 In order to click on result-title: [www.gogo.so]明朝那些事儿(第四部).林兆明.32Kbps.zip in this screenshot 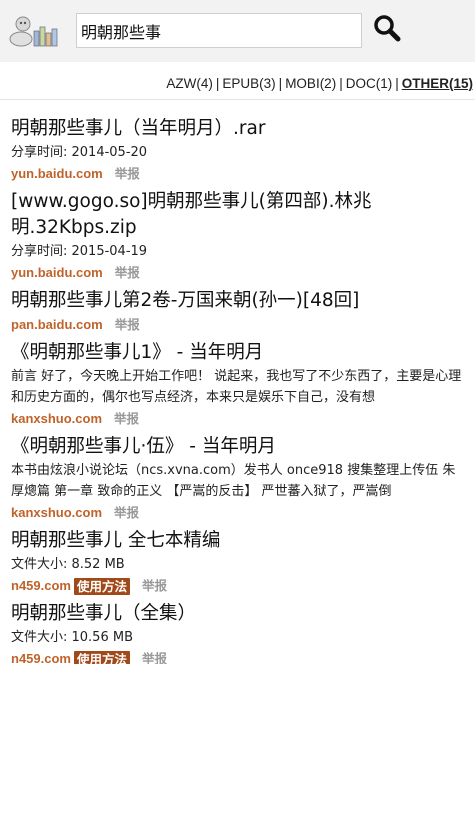, I will do `click(238, 215)`.